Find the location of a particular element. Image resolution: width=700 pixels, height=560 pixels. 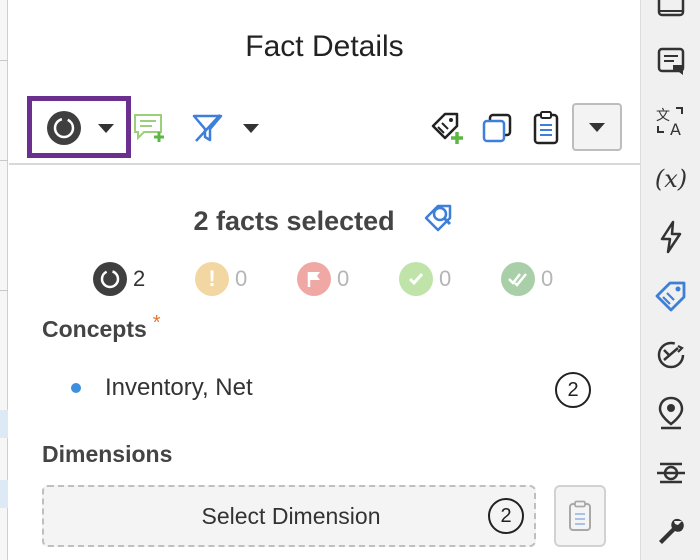

copy-icon is located at coordinates (497, 128).